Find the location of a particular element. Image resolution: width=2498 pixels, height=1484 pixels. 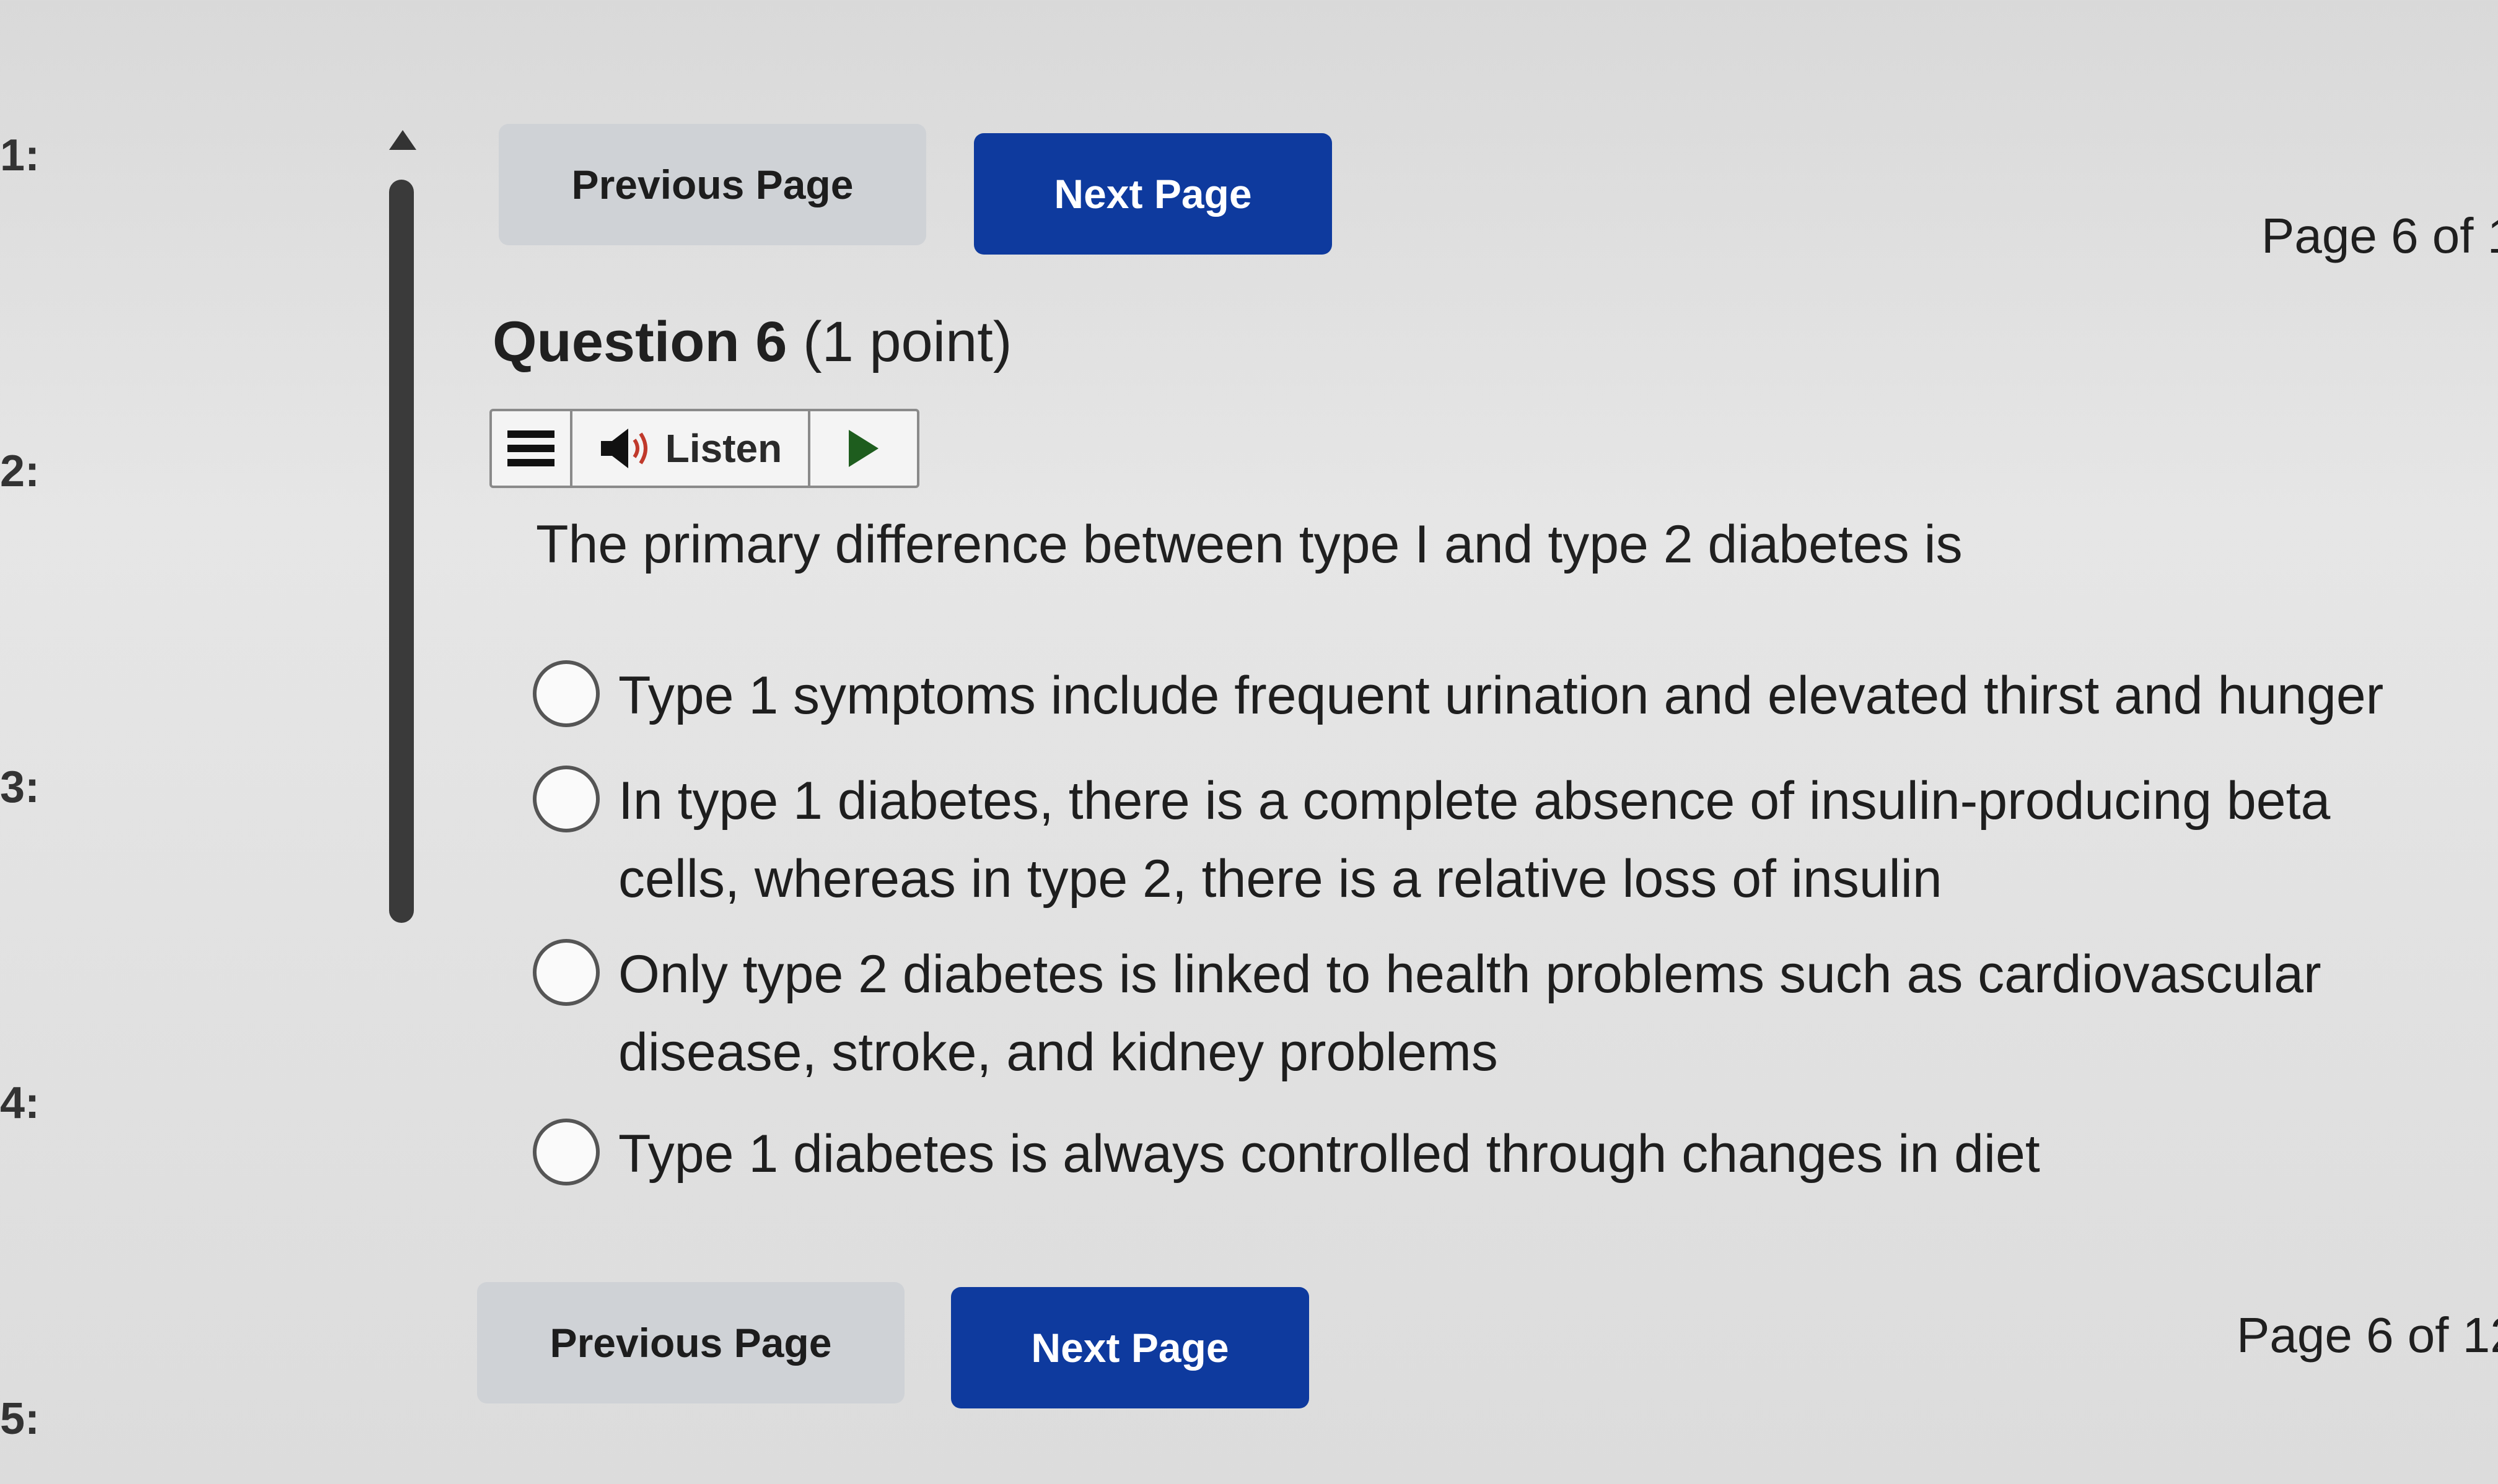

play-icon is located at coordinates (864, 448).